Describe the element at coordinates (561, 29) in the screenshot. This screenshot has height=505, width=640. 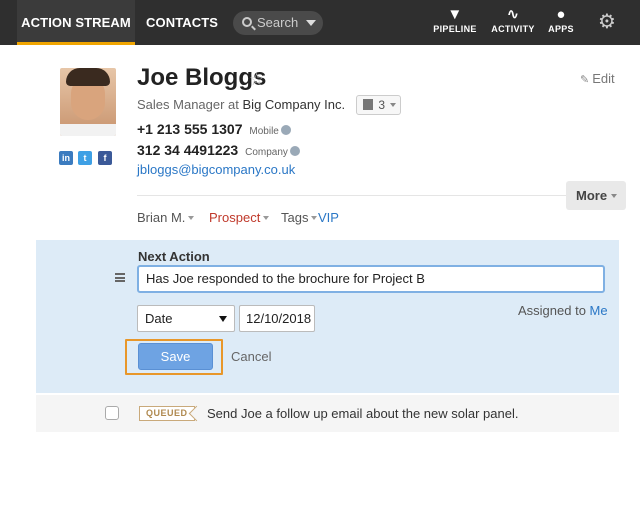
I see `apps-label: APPS` at that location.